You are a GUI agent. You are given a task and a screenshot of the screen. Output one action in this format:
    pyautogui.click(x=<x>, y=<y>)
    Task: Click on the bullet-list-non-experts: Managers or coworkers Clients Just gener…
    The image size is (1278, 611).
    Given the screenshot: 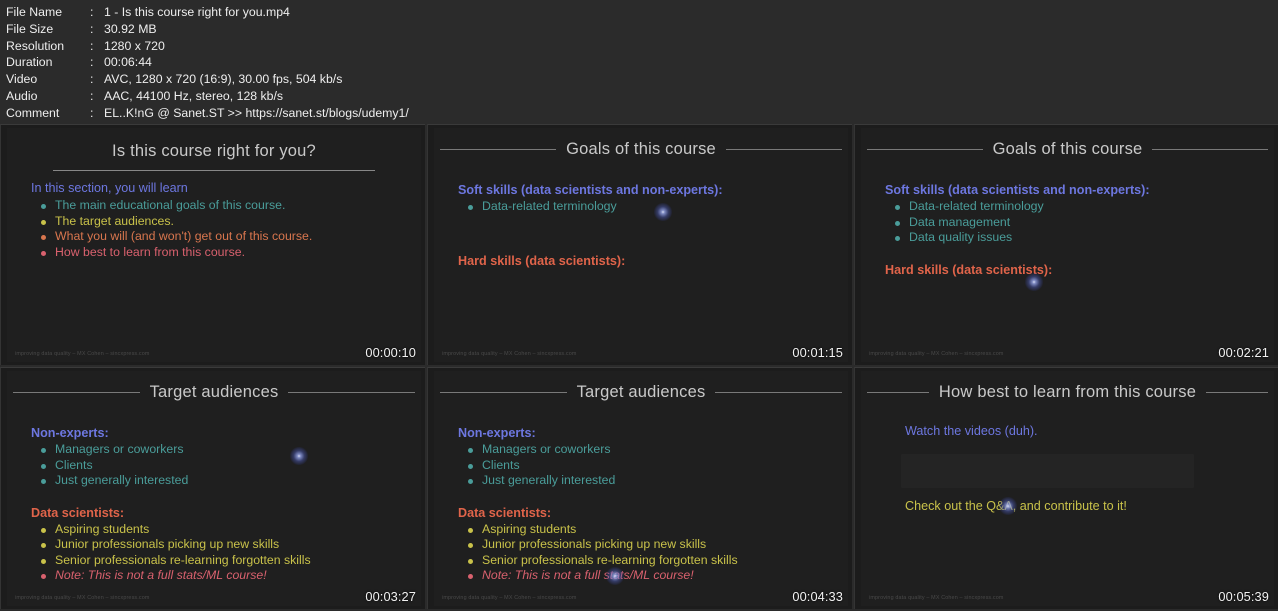 What is the action you would take?
    pyautogui.click(x=644, y=465)
    